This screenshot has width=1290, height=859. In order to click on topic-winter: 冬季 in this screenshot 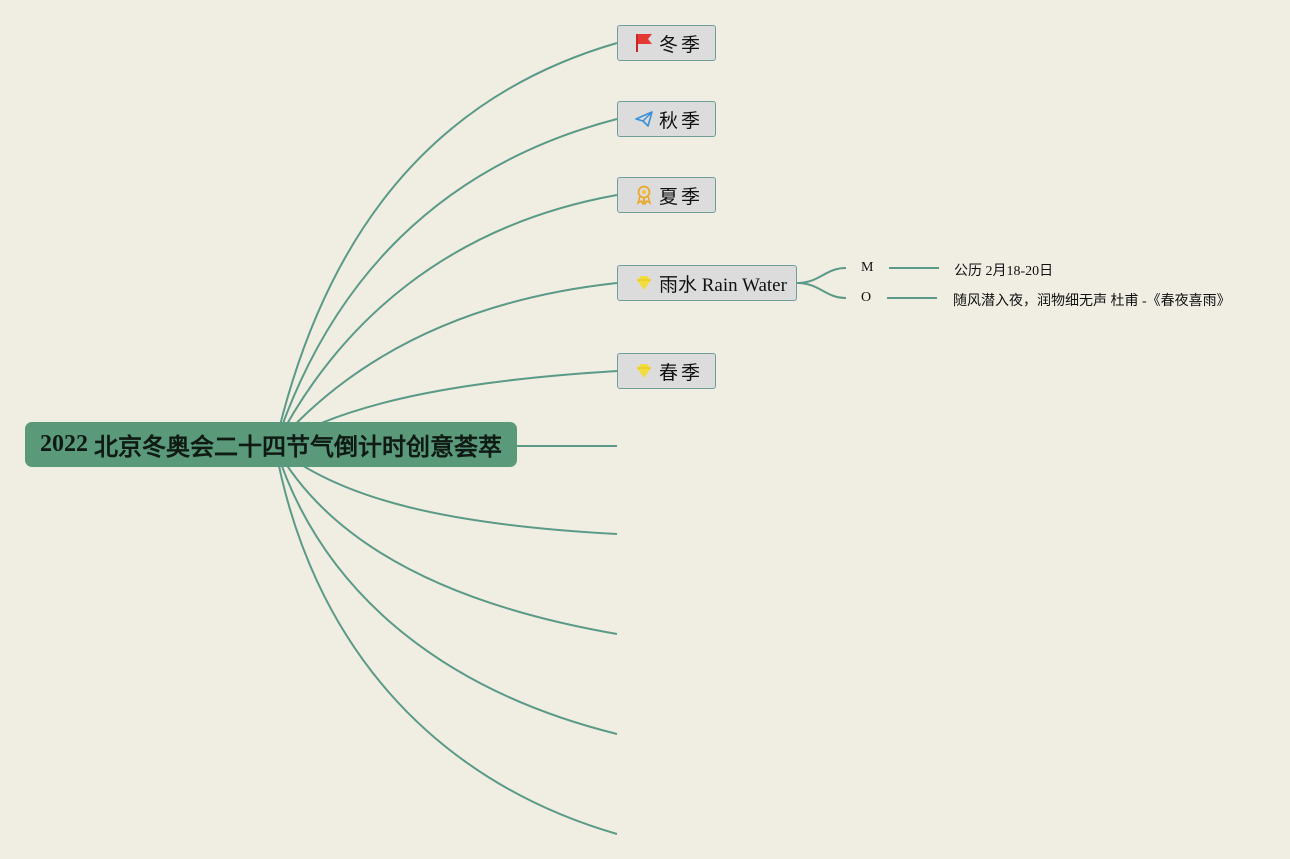, I will do `click(666, 43)`.